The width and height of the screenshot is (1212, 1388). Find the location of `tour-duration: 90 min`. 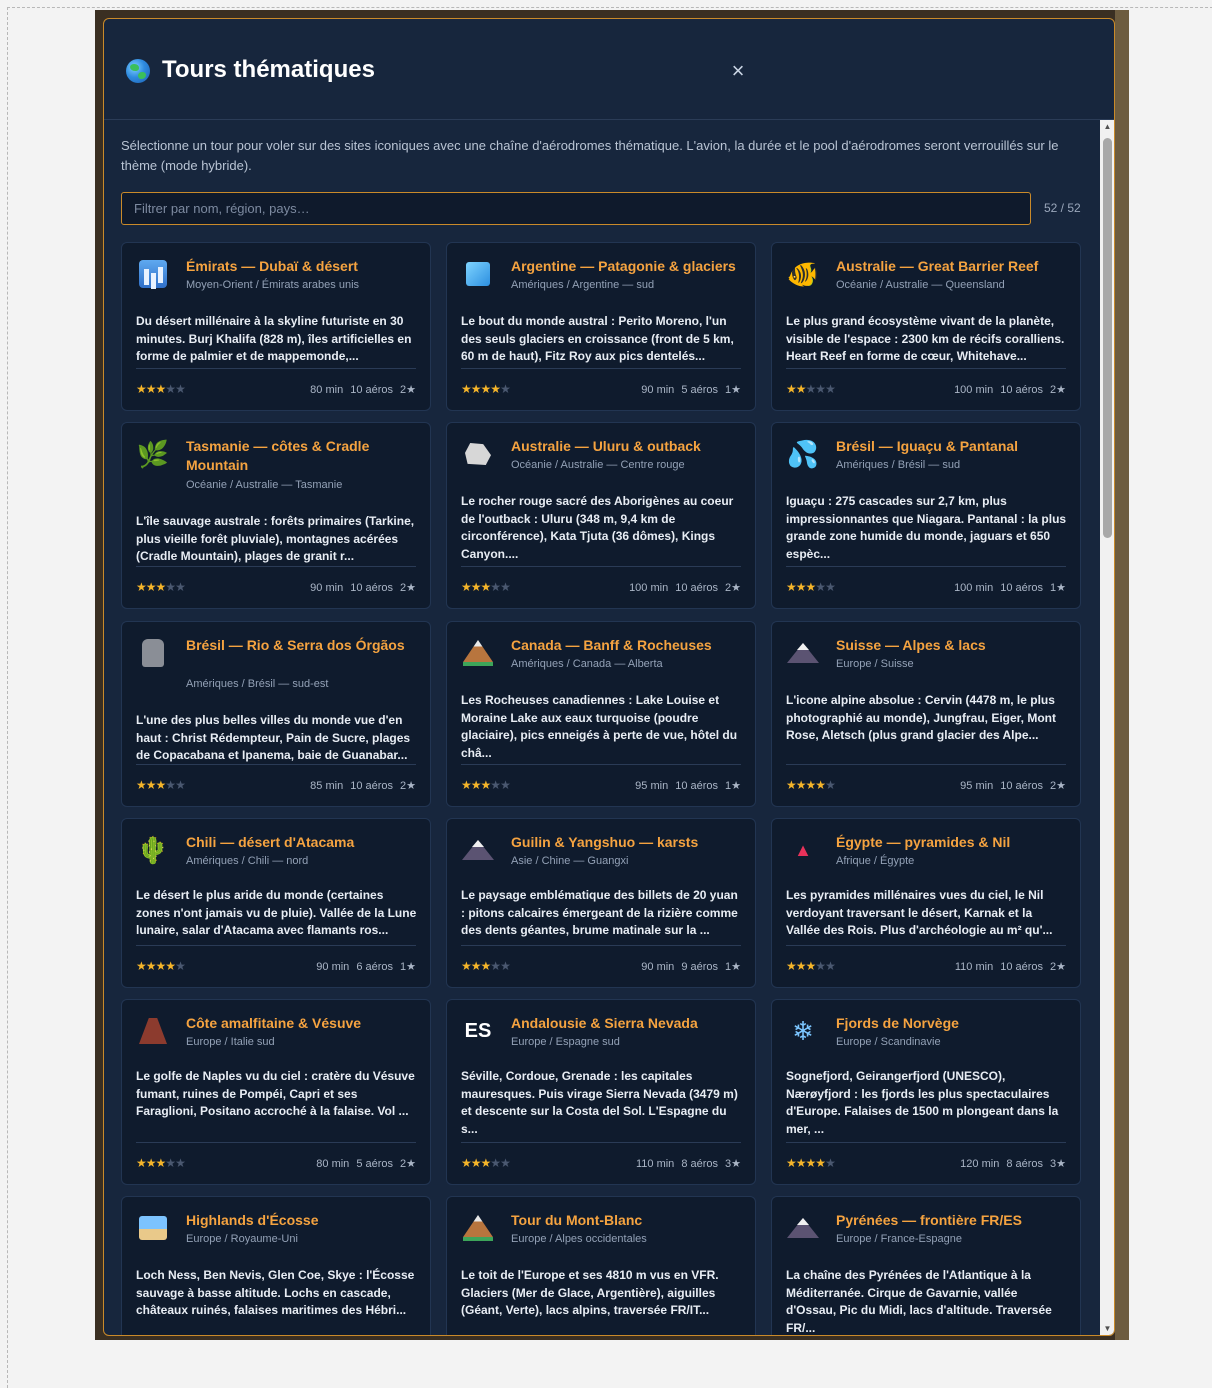

tour-duration: 90 min is located at coordinates (658, 967).